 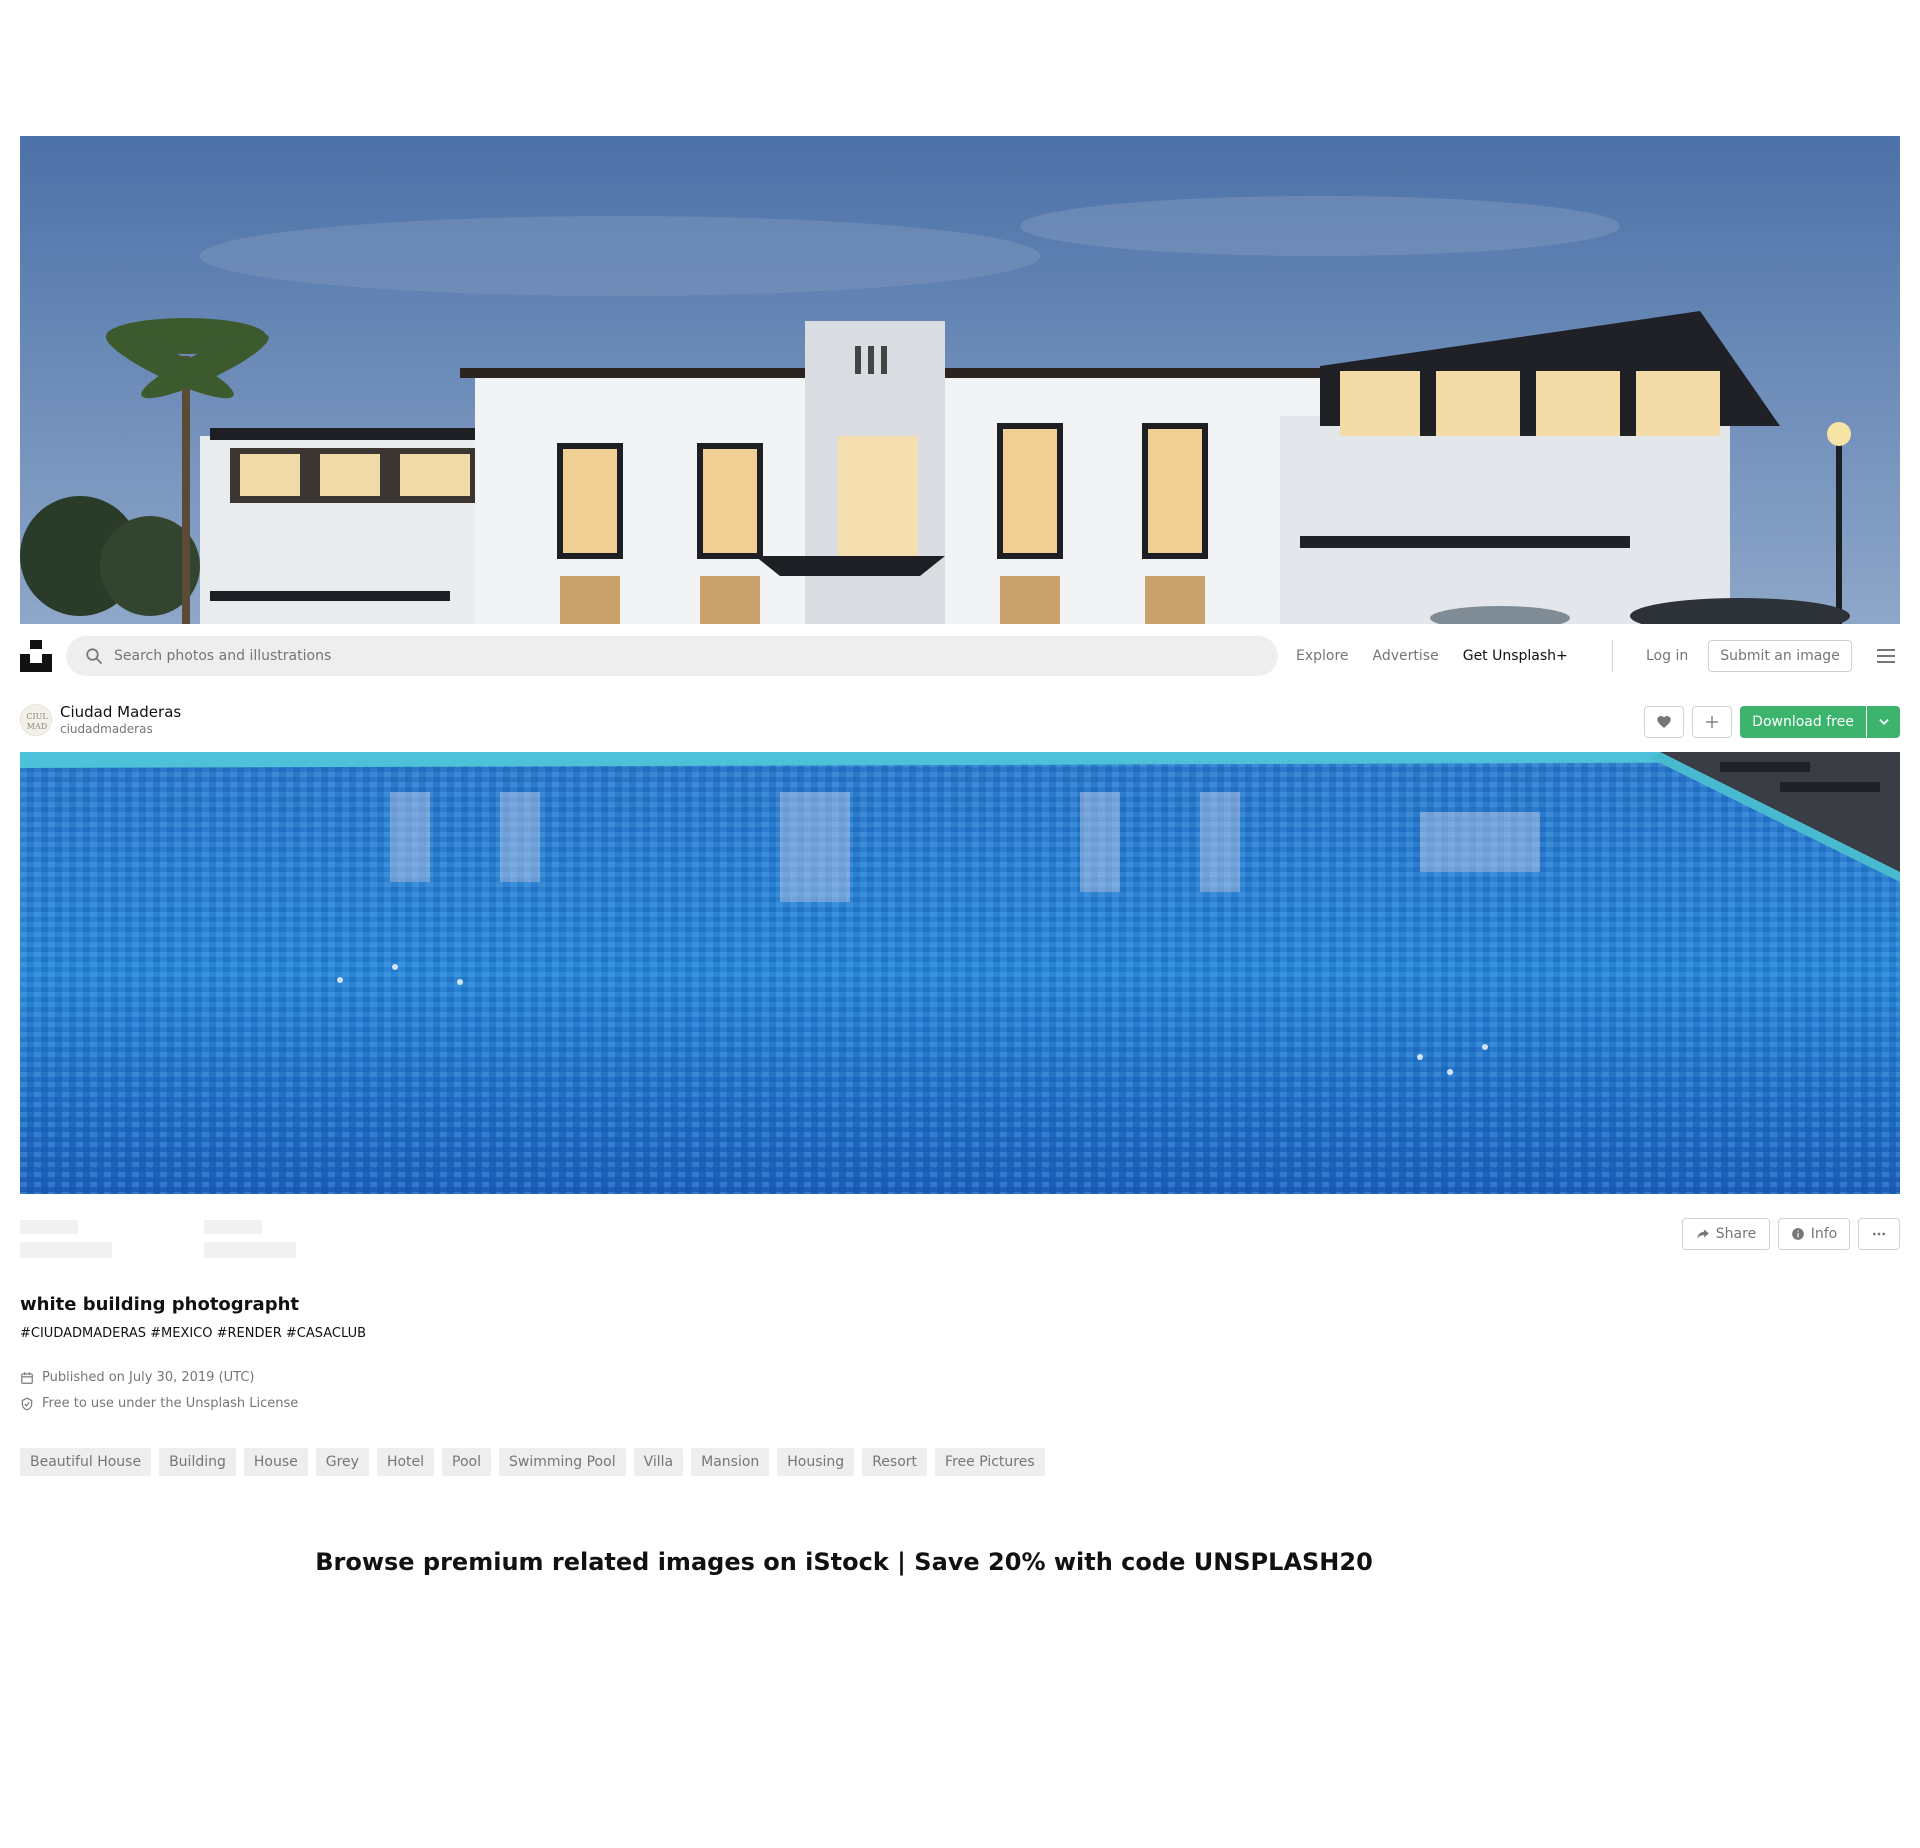 I want to click on views-label-placeholder, so click(x=49, y=1227).